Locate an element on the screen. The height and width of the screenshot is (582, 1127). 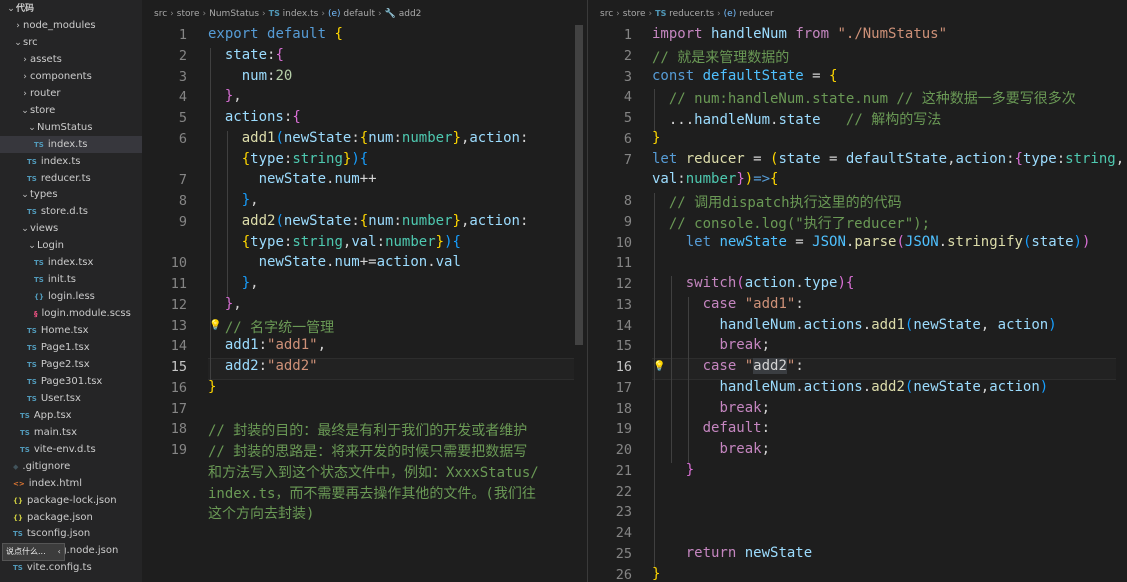
code-line: index.ts，而不需要再去操作其他的文件。(我们往 is located at coordinates (372, 493).